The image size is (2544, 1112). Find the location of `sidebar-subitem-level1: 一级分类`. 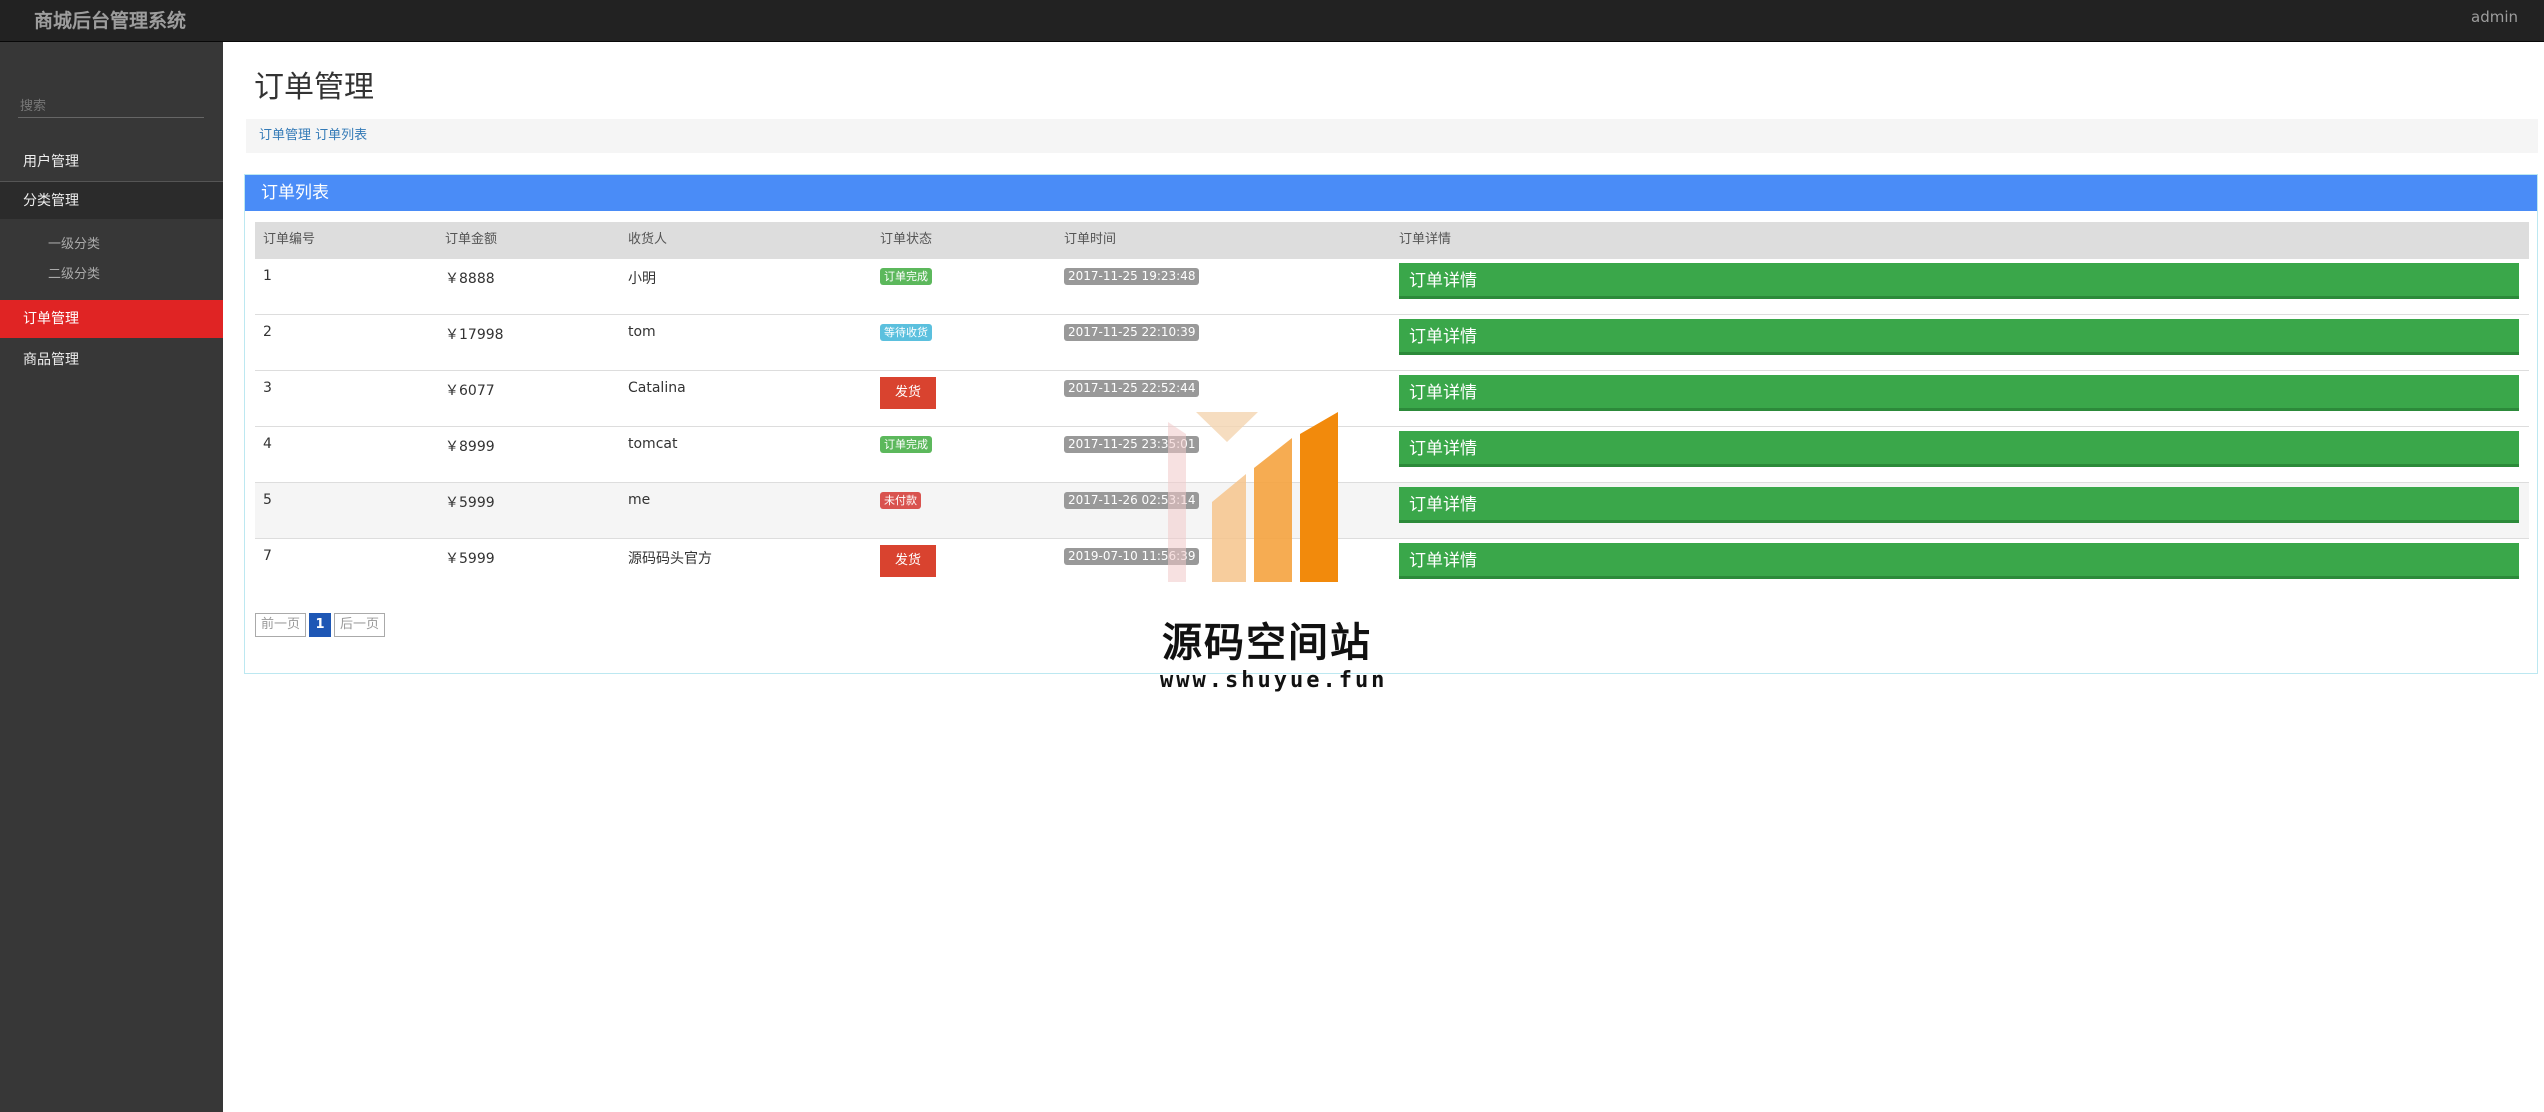

sidebar-subitem-level1: 一级分类 is located at coordinates (72, 245).